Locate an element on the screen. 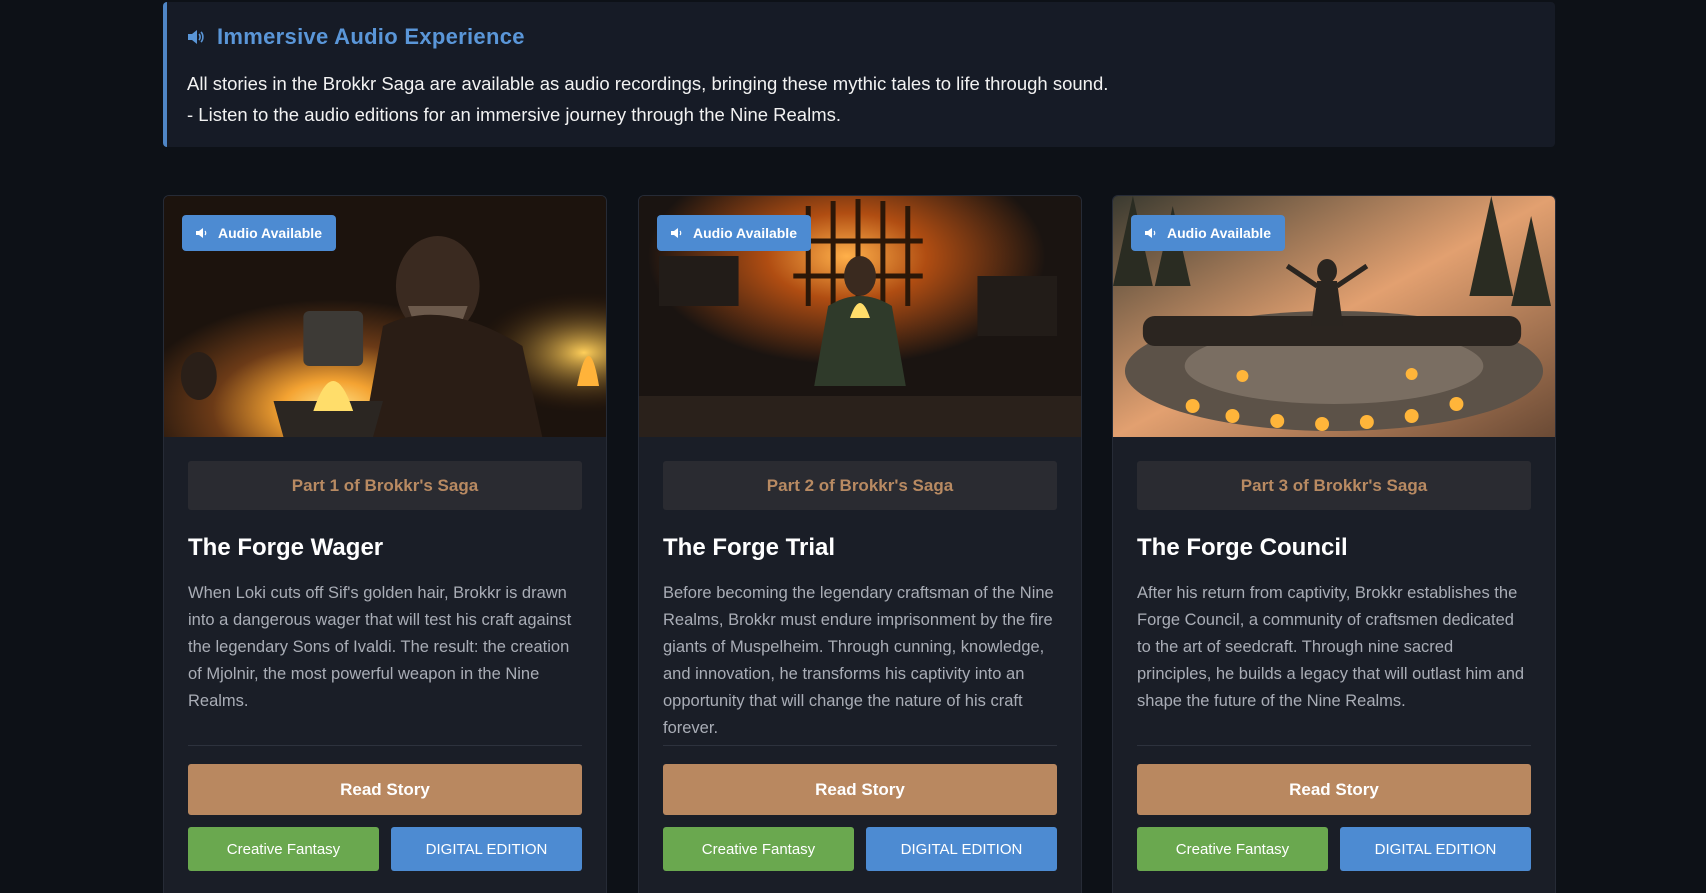 Image resolution: width=1706 pixels, height=893 pixels. story-image-1: Audio Available is located at coordinates (385, 316).